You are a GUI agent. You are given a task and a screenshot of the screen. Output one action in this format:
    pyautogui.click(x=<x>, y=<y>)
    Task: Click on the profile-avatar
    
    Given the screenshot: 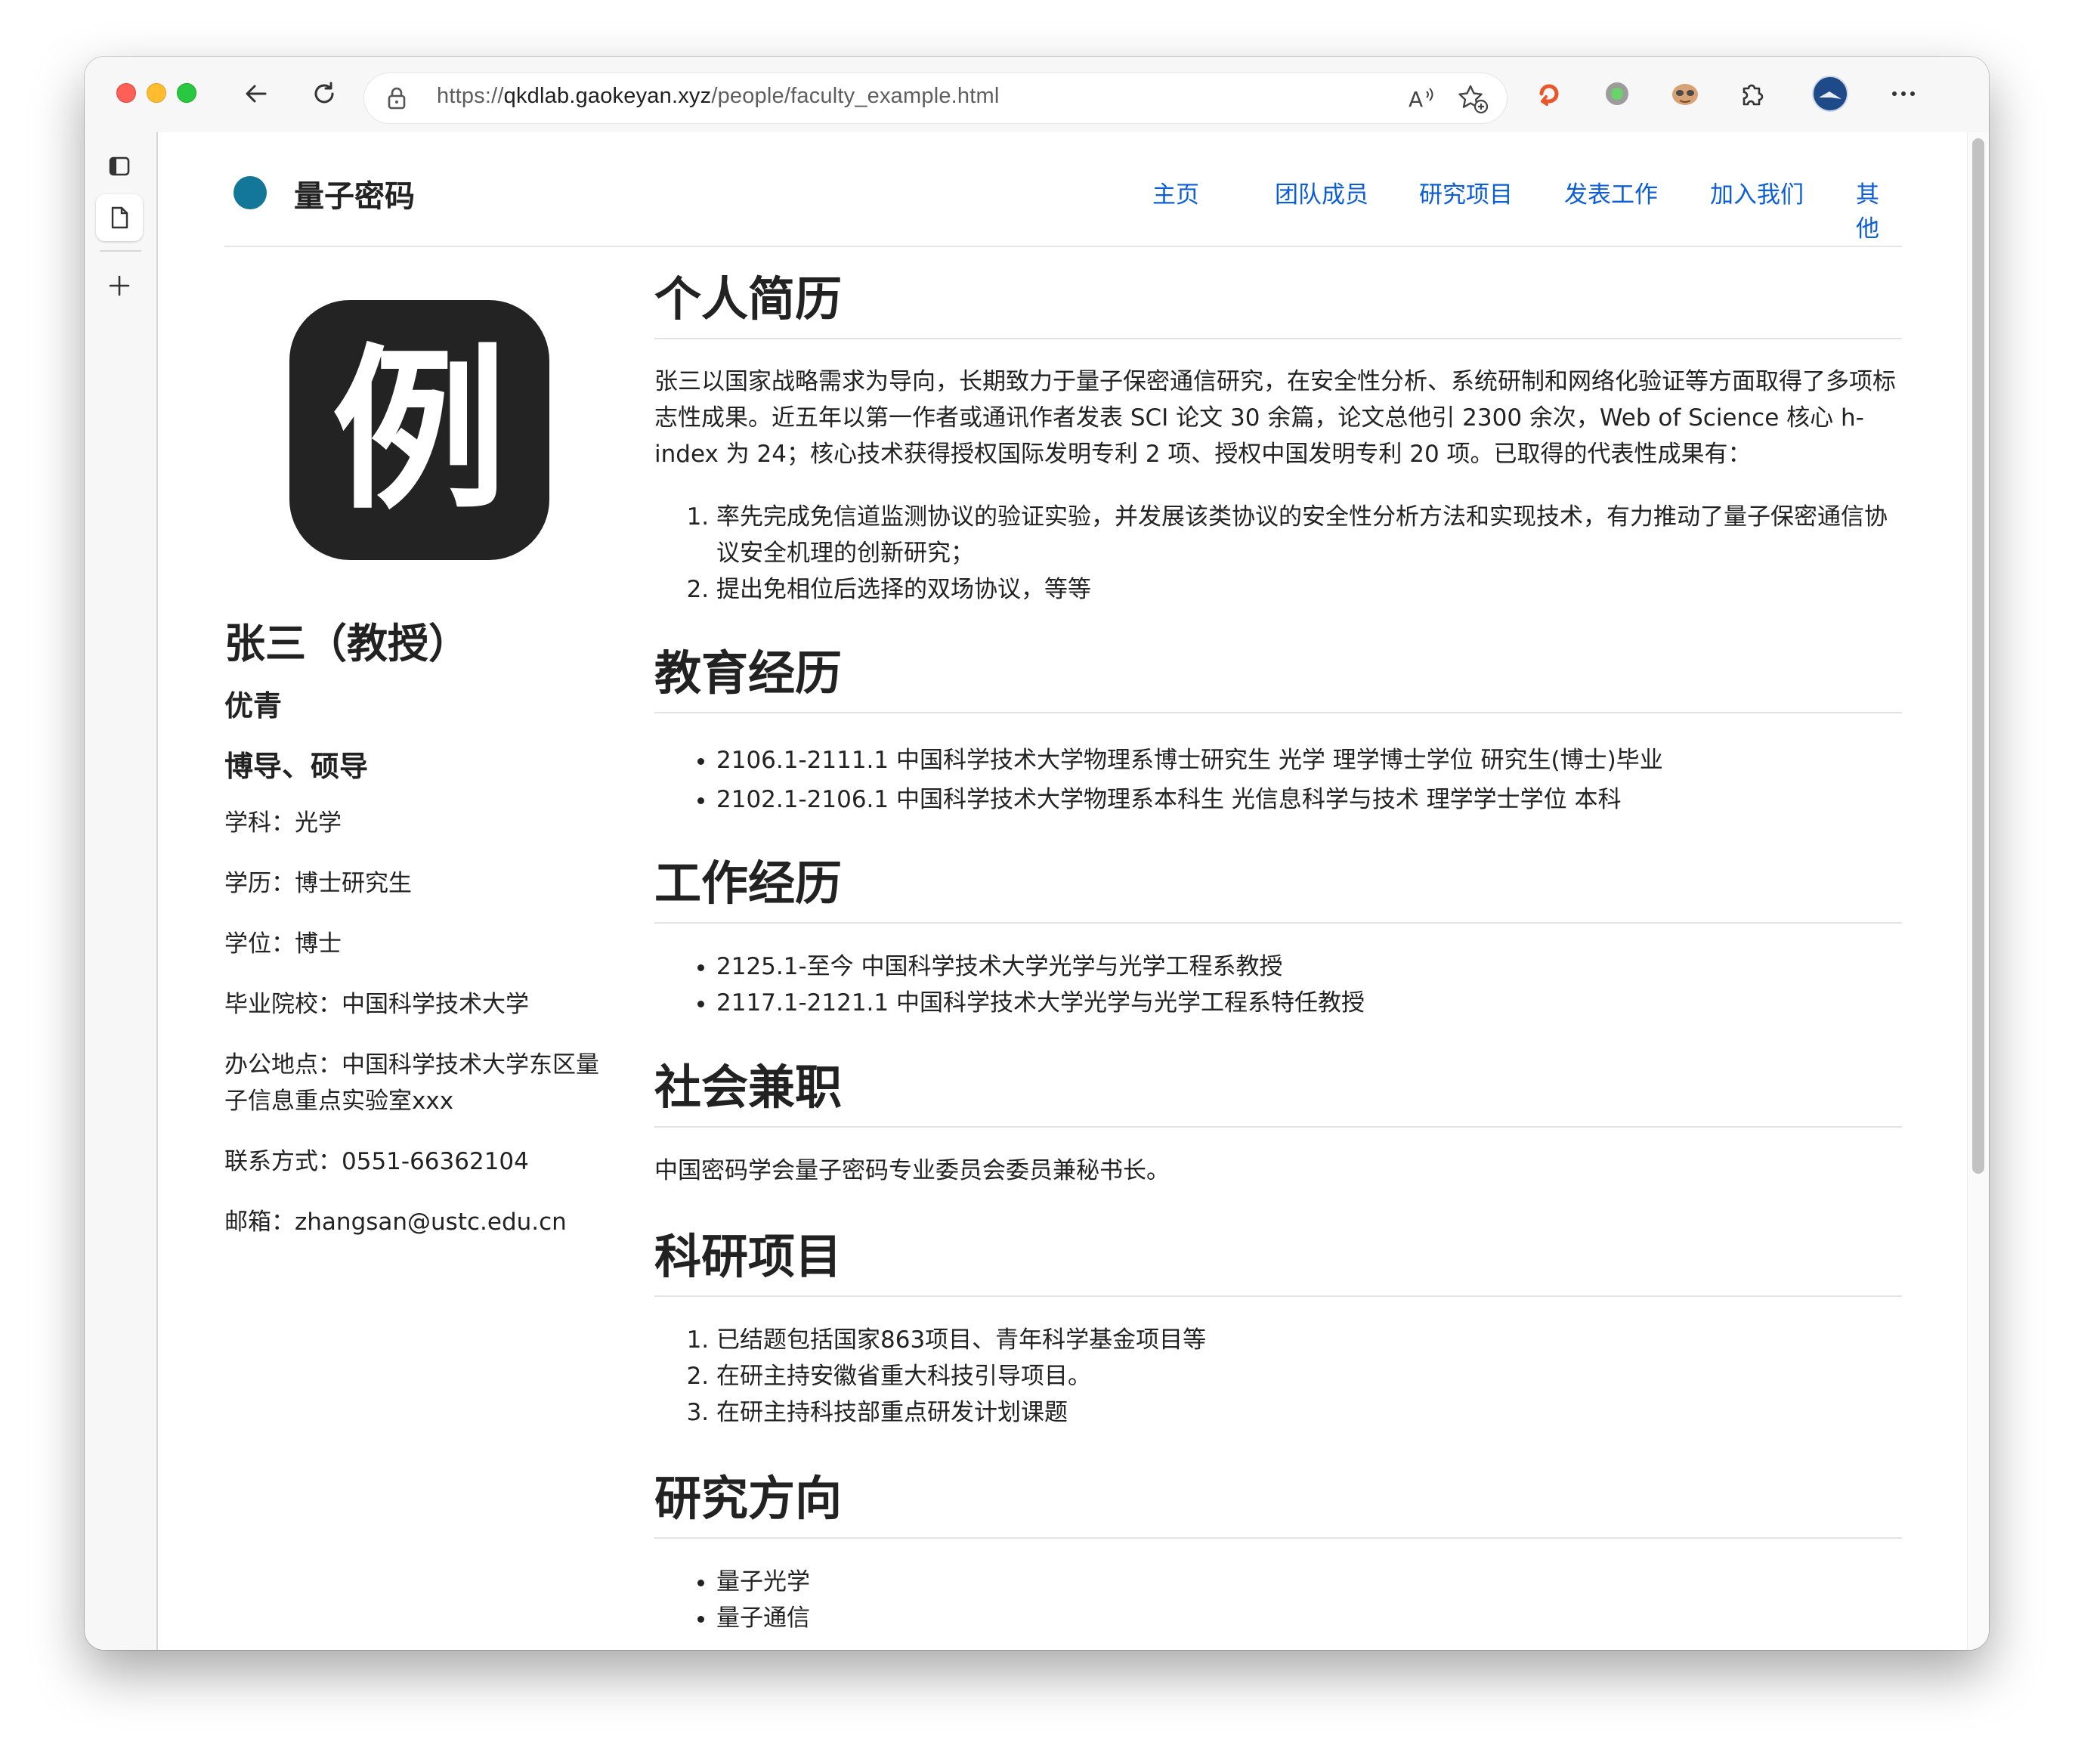 What is the action you would take?
    pyautogui.click(x=1830, y=94)
    